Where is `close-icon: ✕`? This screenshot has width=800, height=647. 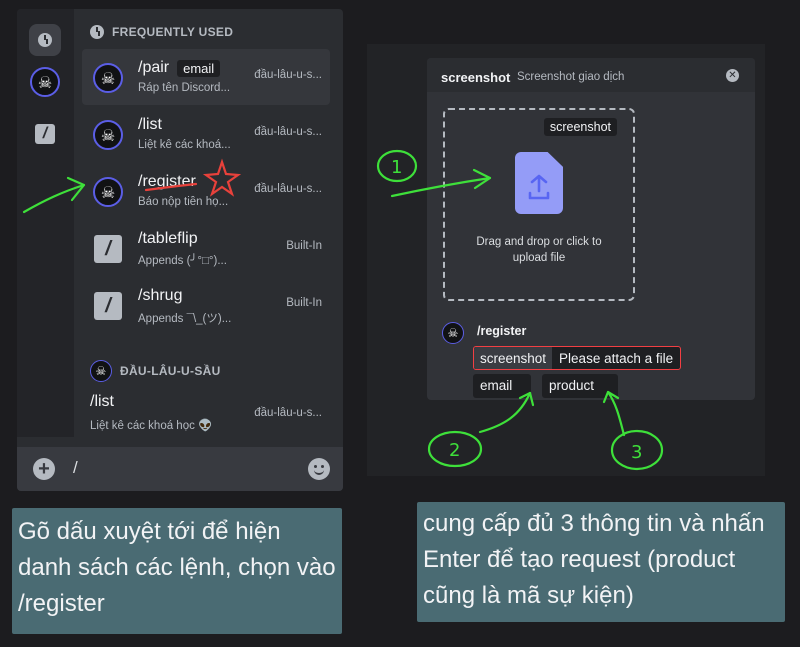
close-icon: ✕ is located at coordinates (732, 75).